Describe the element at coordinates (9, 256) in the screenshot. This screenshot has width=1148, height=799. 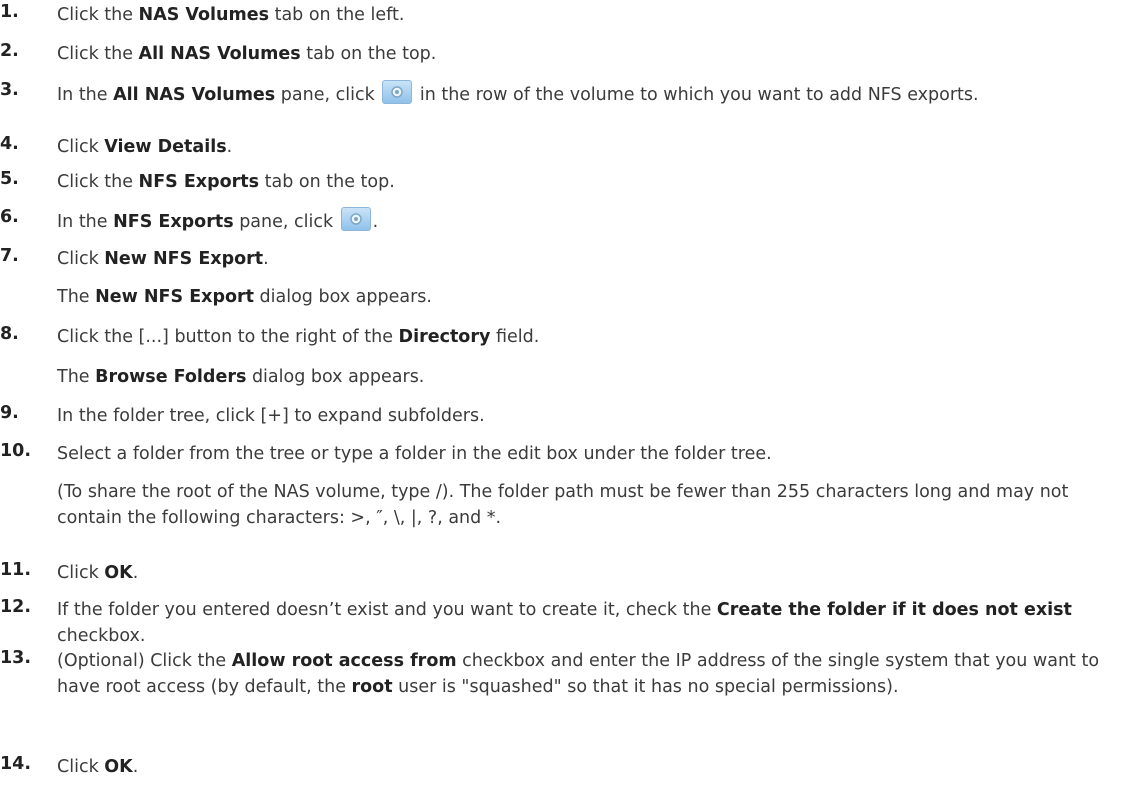
I see `step-number: 7.` at that location.